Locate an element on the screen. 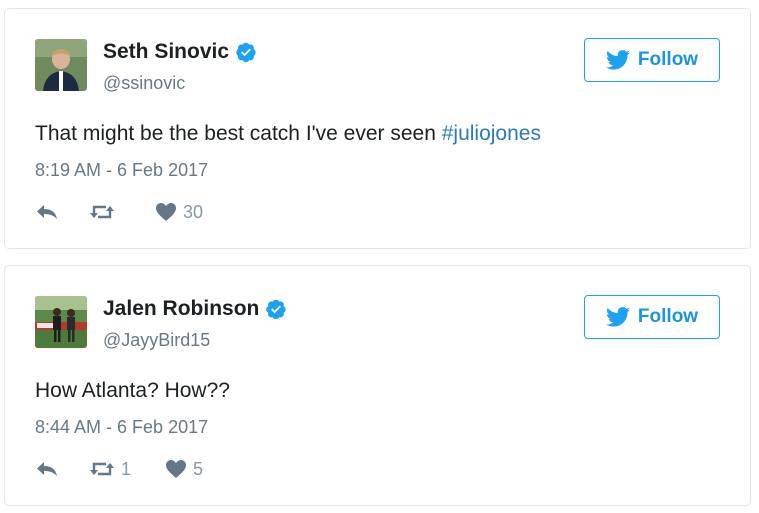  display-name: Seth Sinovic is located at coordinates (180, 52).